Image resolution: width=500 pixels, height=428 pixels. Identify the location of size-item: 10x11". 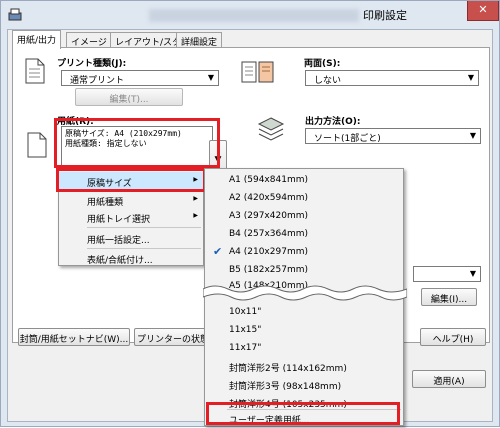
(304, 312).